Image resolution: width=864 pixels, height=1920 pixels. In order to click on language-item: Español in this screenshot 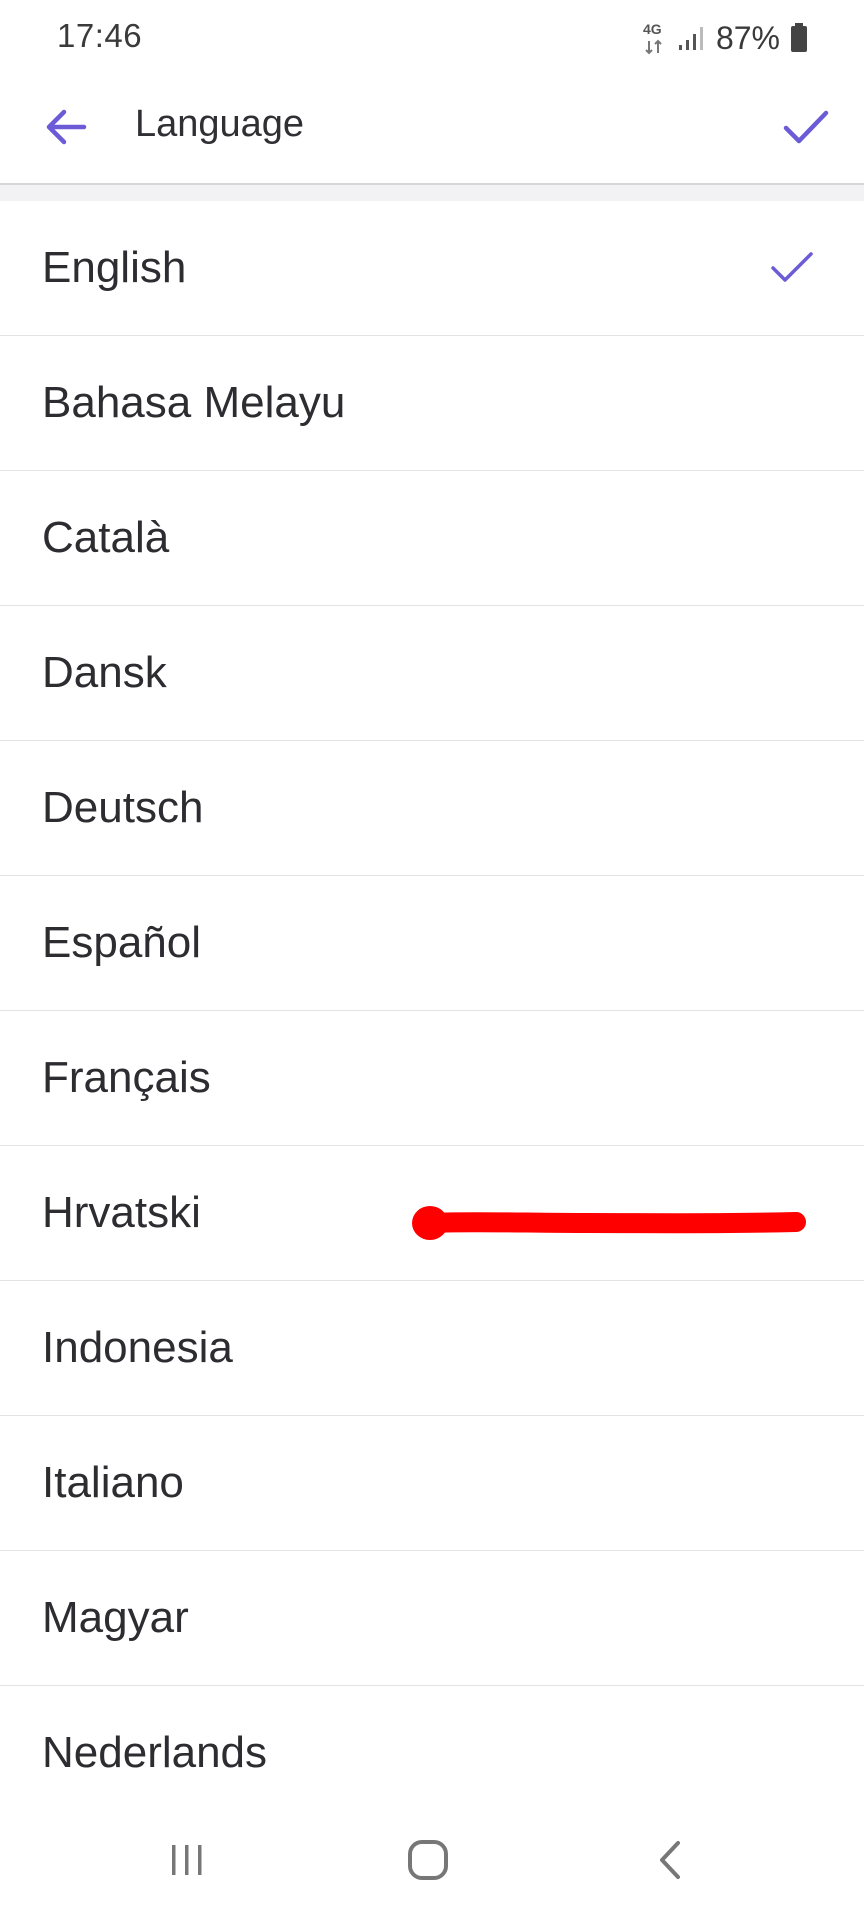, I will do `click(432, 943)`.